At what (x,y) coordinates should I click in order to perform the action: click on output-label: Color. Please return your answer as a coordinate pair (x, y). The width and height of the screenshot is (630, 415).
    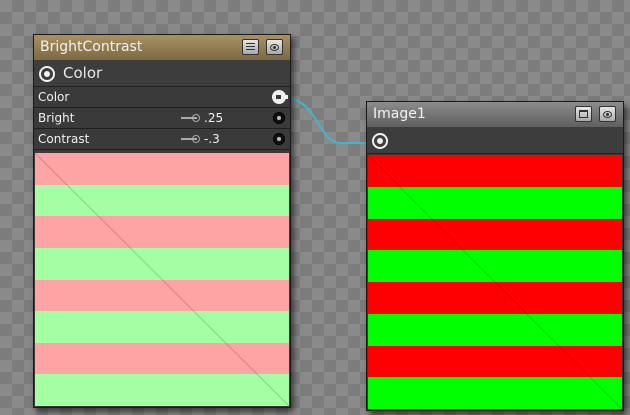
    Looking at the image, I should click on (83, 73).